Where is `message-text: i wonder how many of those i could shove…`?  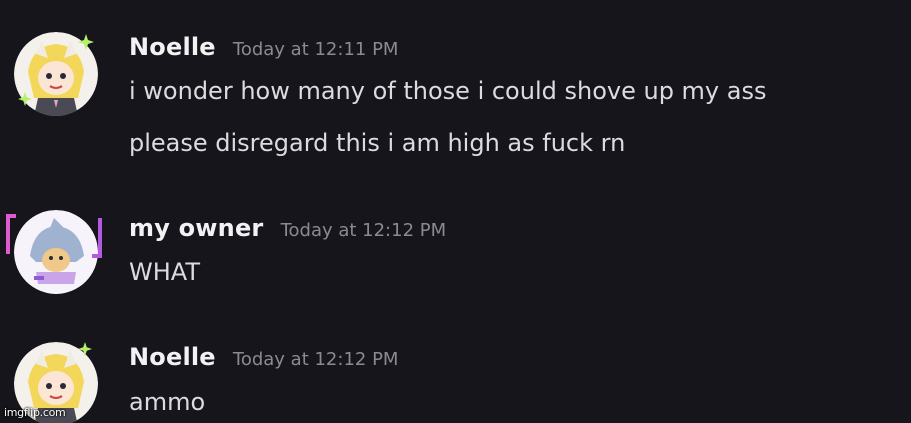
message-text: i wonder how many of those i could shove… is located at coordinates (448, 91).